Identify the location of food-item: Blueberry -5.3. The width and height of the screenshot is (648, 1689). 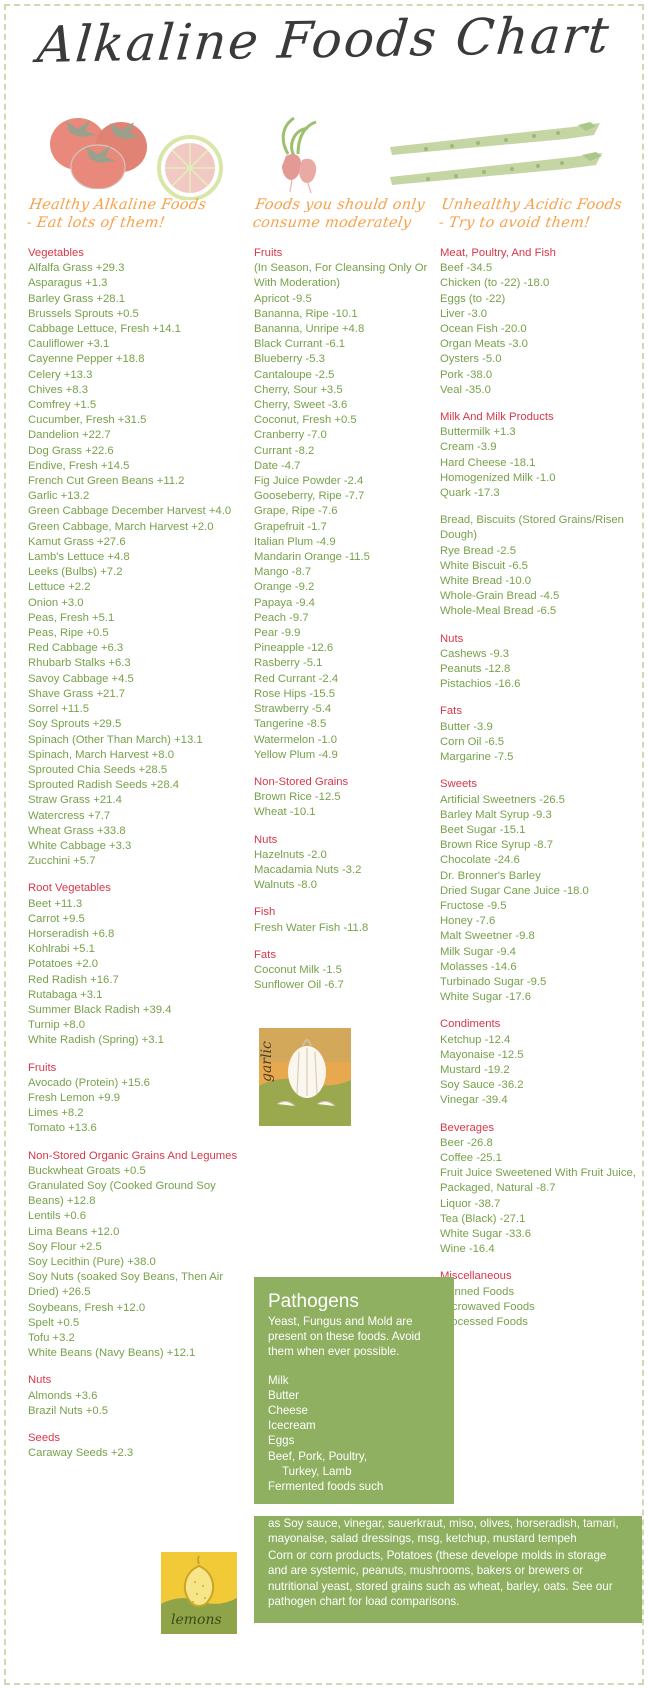
(289, 359).